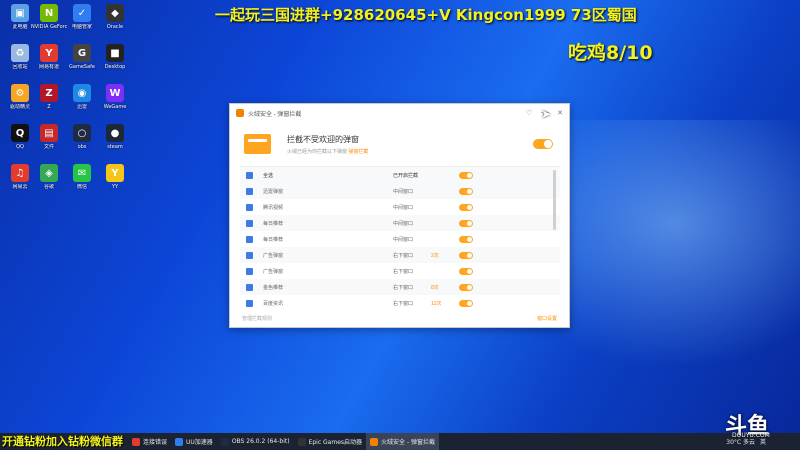 This screenshot has height=450, width=800. I want to click on desktop-icon: ✉ 微信, so click(82, 184).